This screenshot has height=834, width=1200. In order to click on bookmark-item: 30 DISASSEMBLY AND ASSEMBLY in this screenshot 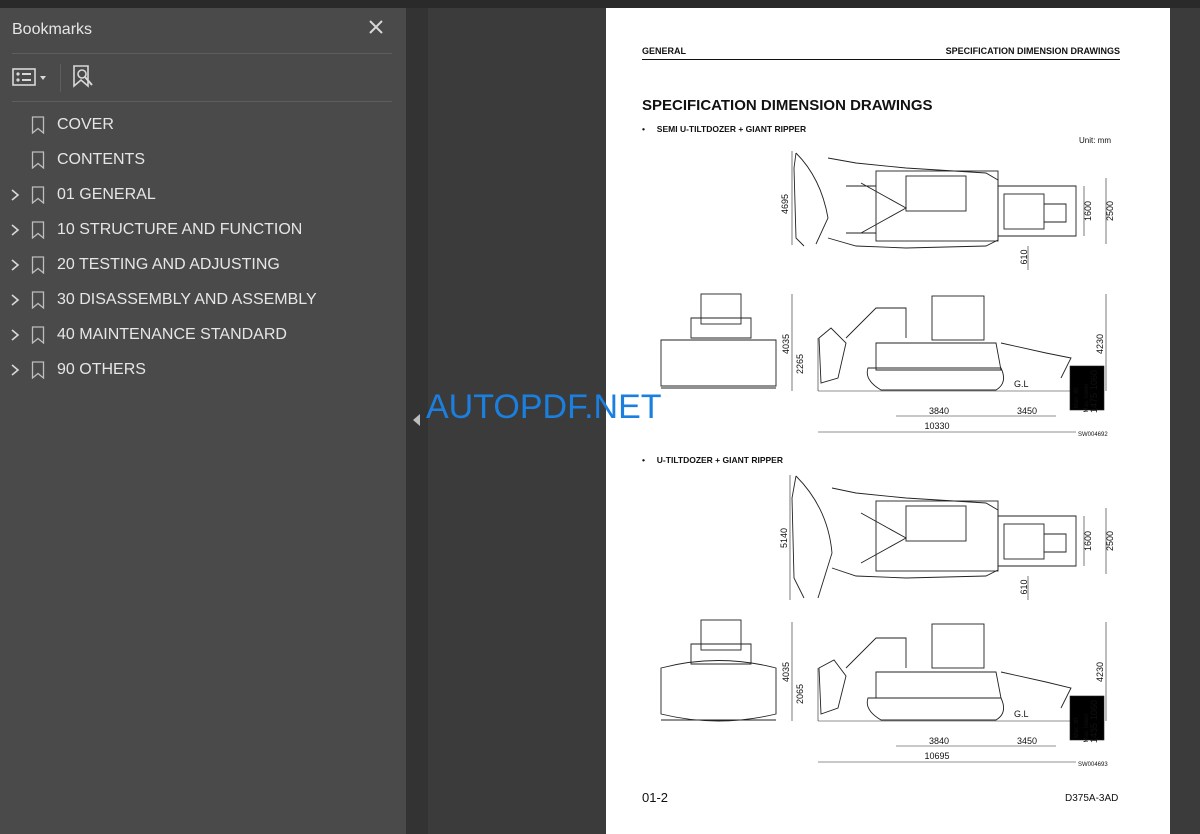, I will do `click(203, 300)`.